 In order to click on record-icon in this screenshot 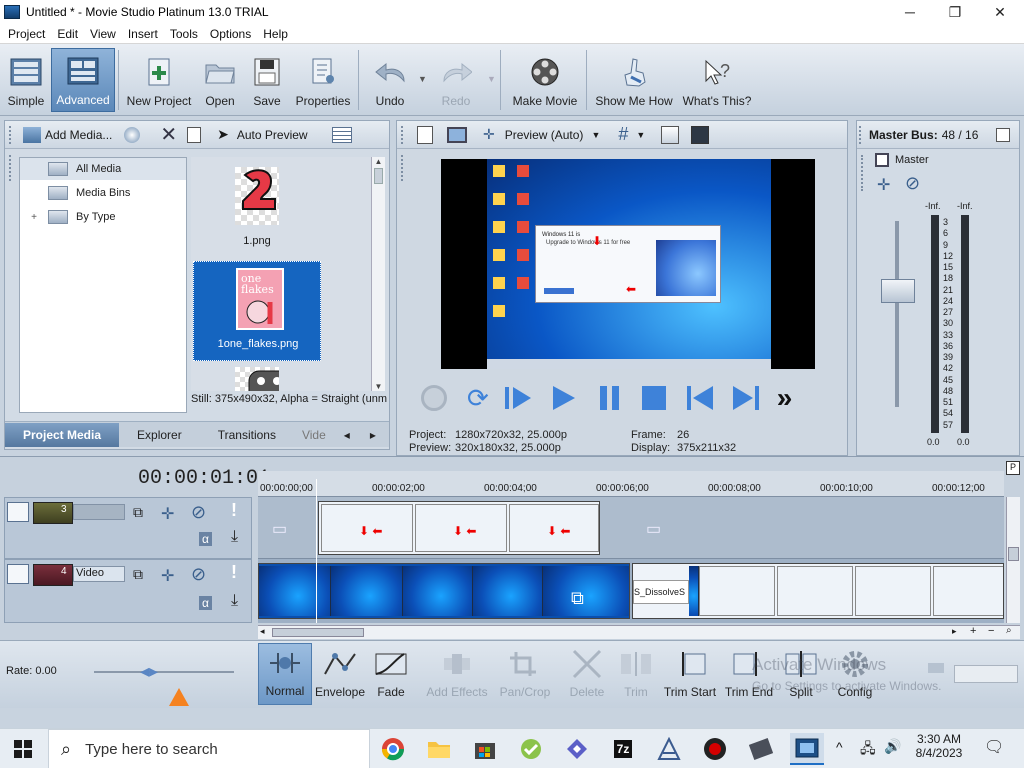, I will do `click(434, 398)`.